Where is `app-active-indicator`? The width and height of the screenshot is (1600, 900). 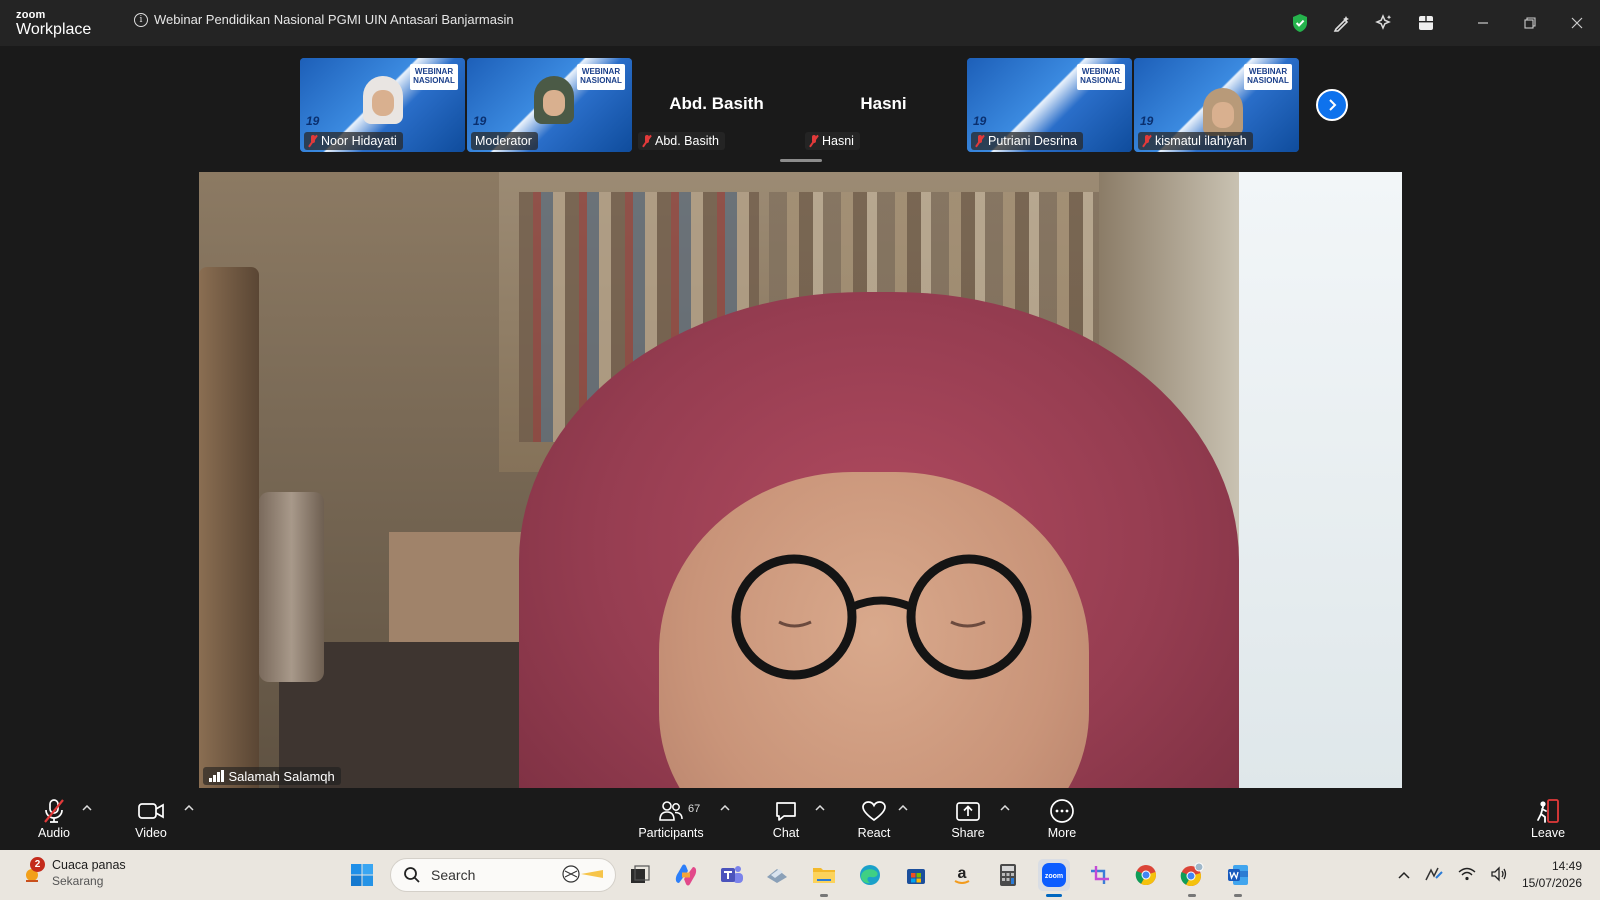
app-active-indicator is located at coordinates (1054, 895).